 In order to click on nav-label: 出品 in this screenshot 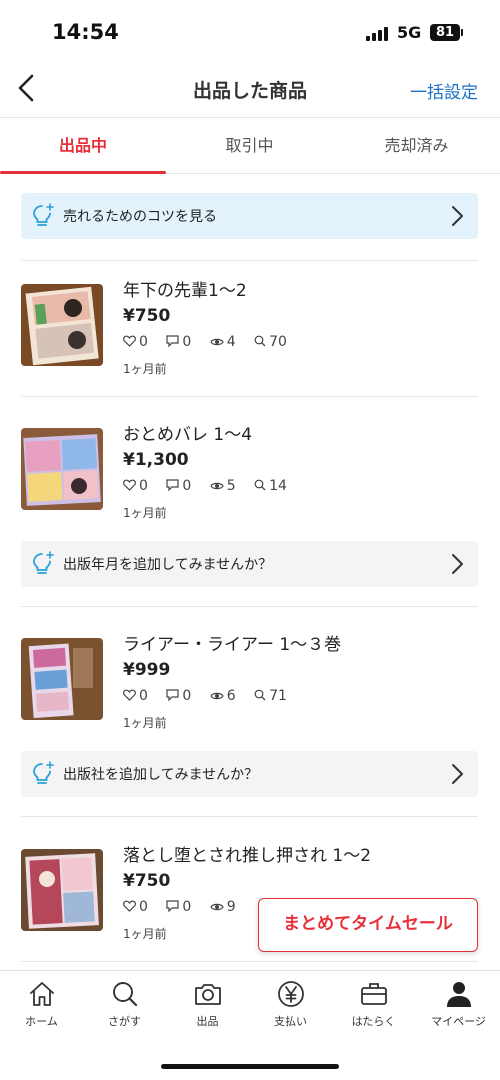, I will do `click(207, 1021)`.